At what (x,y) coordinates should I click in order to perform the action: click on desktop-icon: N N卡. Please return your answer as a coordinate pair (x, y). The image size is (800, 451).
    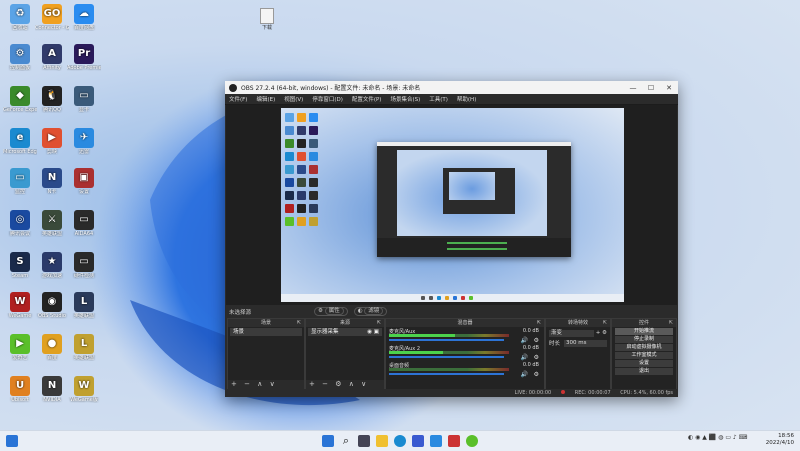
    Looking at the image, I should click on (52, 181).